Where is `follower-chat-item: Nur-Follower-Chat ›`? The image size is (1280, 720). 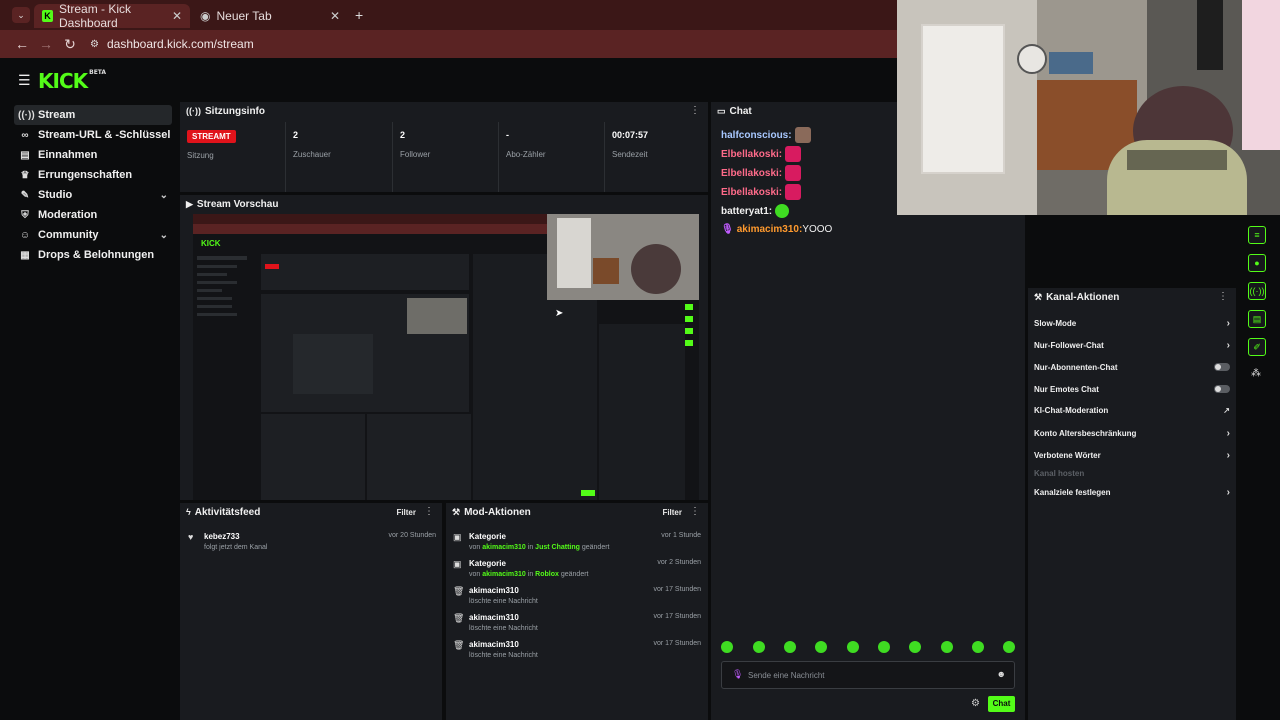
follower-chat-item: Nur-Follower-Chat › is located at coordinates (1132, 345).